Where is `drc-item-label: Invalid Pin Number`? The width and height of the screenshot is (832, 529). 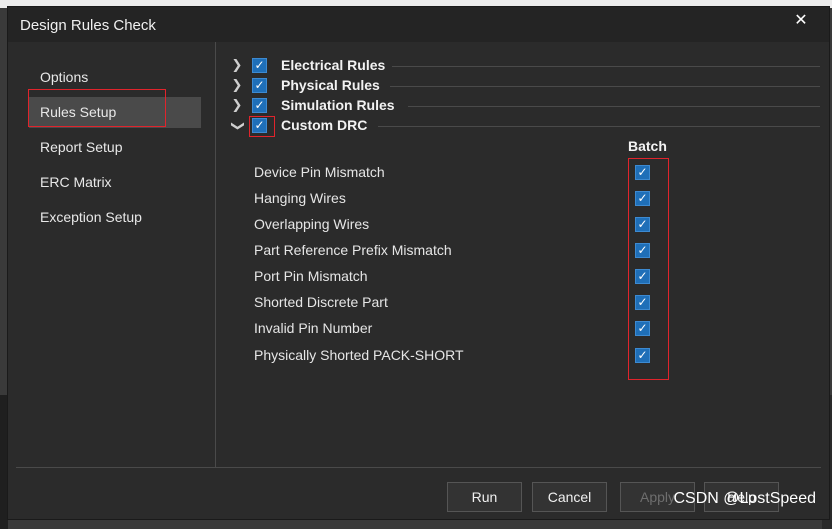
drc-item-label: Invalid Pin Number is located at coordinates (313, 328).